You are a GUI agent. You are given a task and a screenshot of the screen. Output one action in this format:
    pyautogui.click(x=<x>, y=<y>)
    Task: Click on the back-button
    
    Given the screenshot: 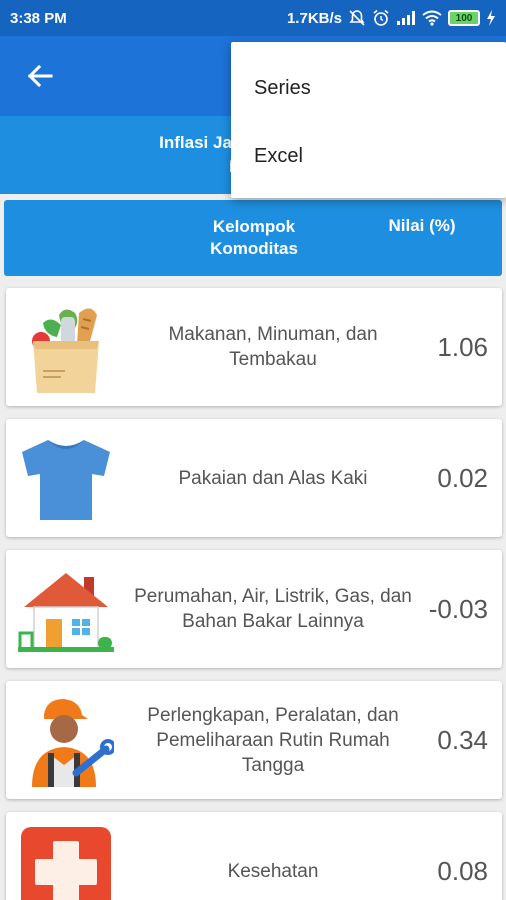 What is the action you would take?
    pyautogui.click(x=40, y=76)
    